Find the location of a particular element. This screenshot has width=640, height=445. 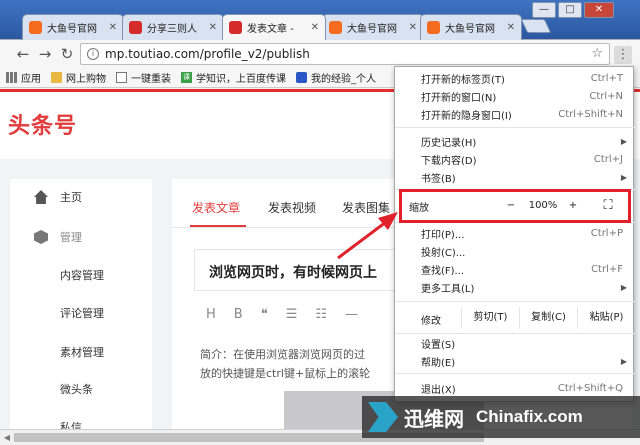

edit-label: 修改 is located at coordinates (431, 321).